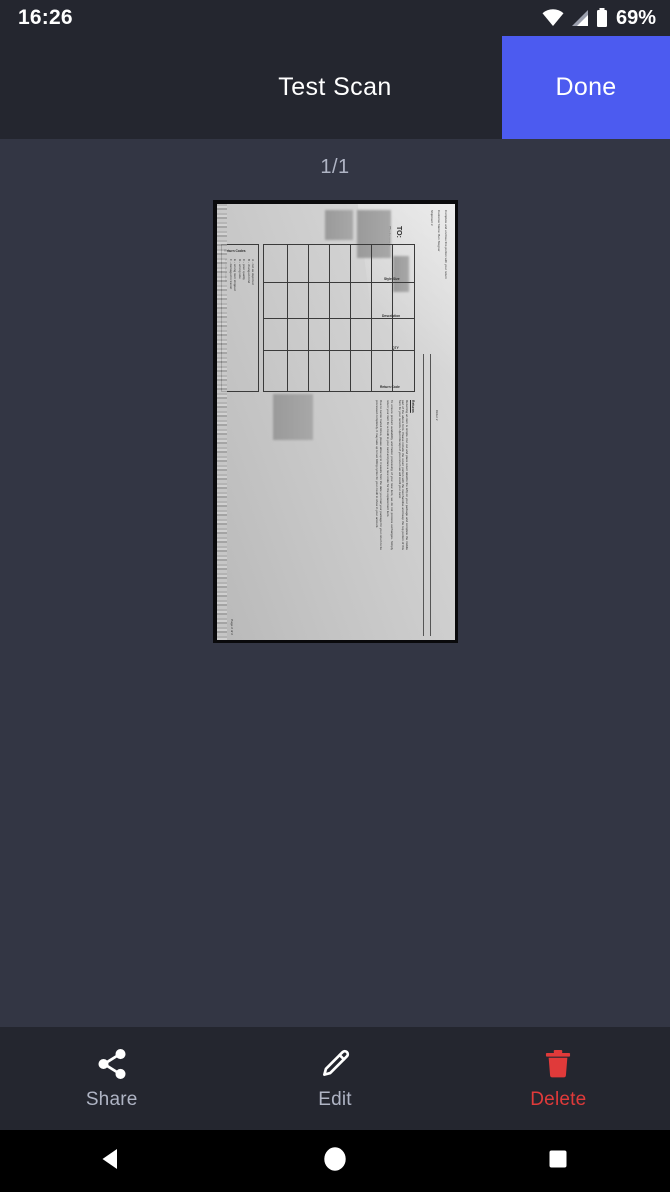 Image resolution: width=670 pixels, height=1192 pixels. I want to click on home-circle-icon, so click(335, 1161).